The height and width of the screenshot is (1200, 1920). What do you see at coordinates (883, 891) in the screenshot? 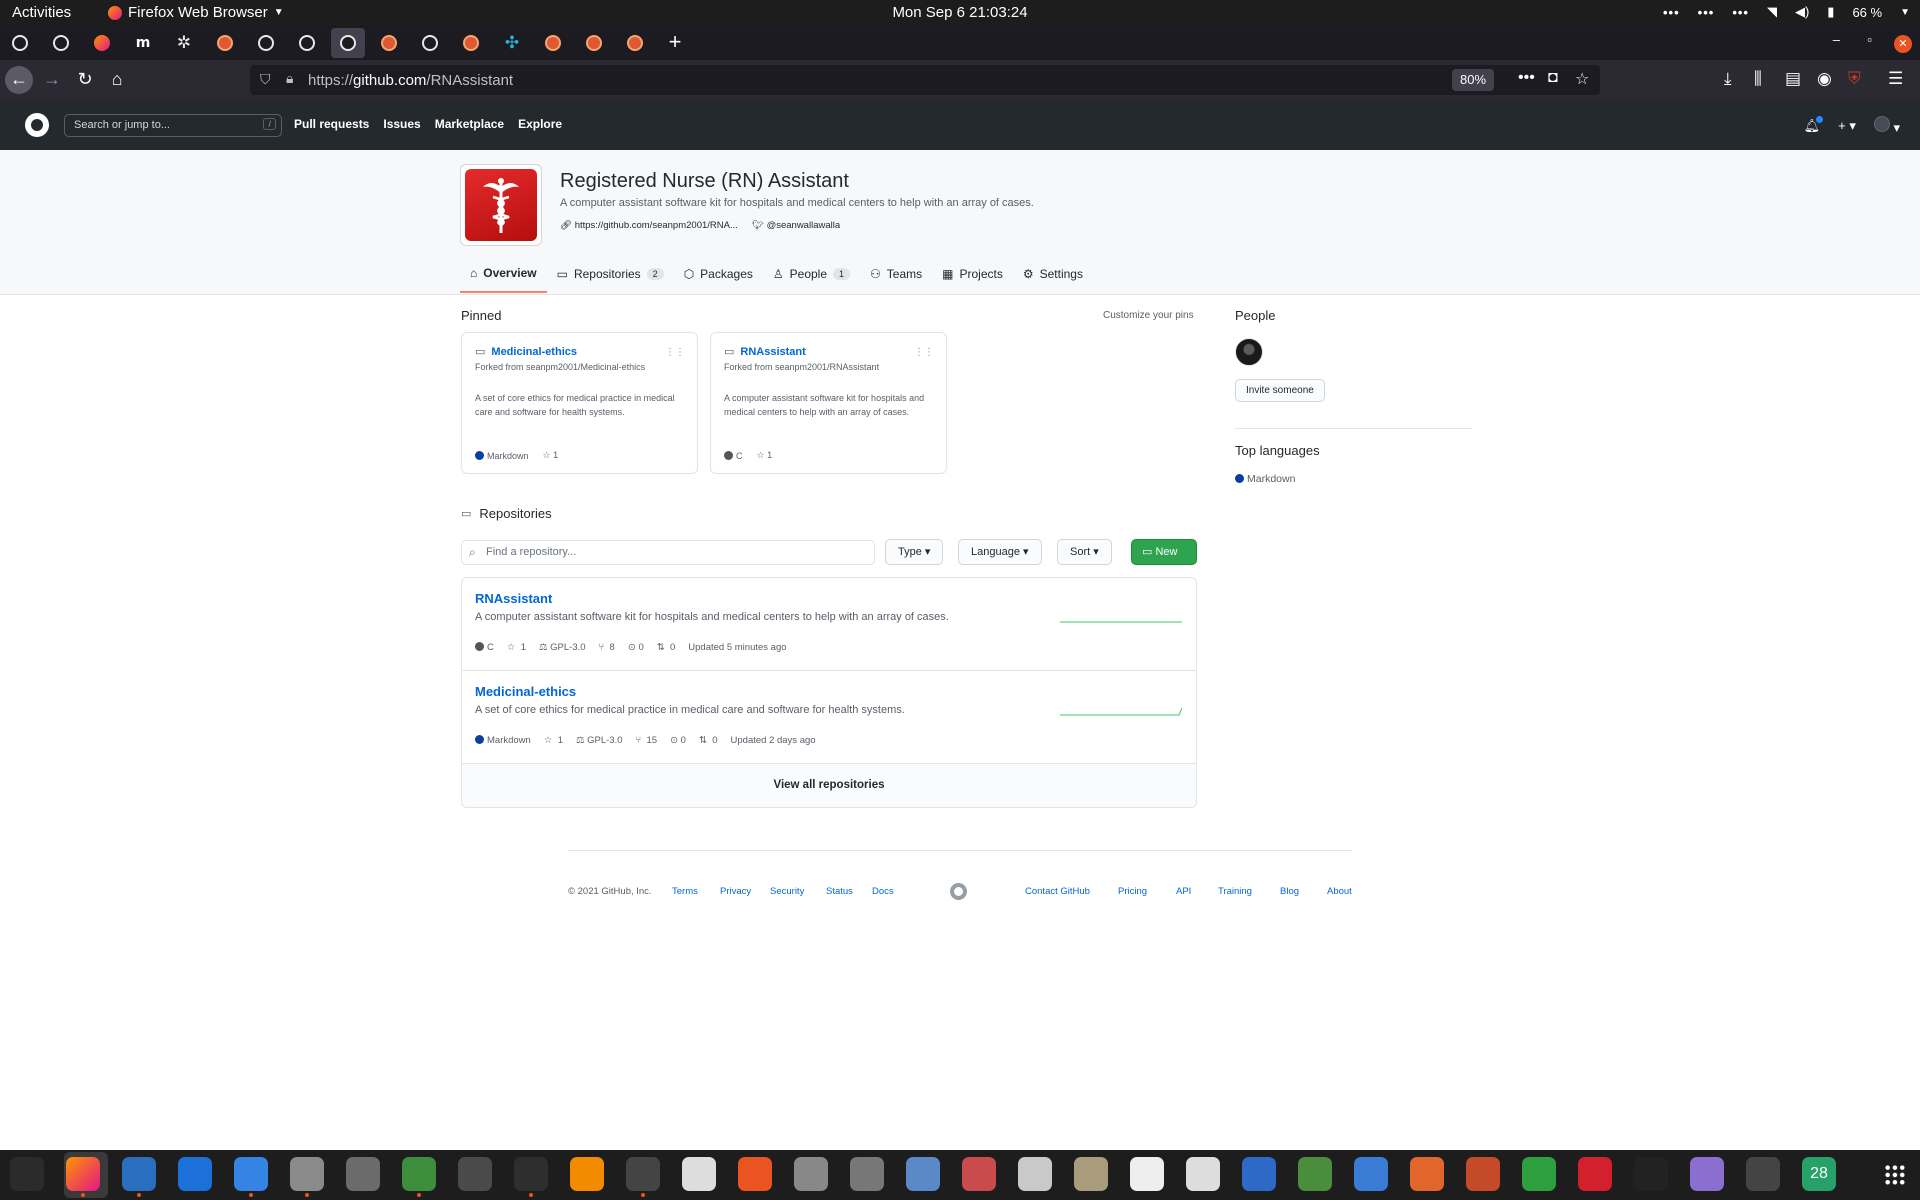
I see `footer-link-docs: Docs` at bounding box center [883, 891].